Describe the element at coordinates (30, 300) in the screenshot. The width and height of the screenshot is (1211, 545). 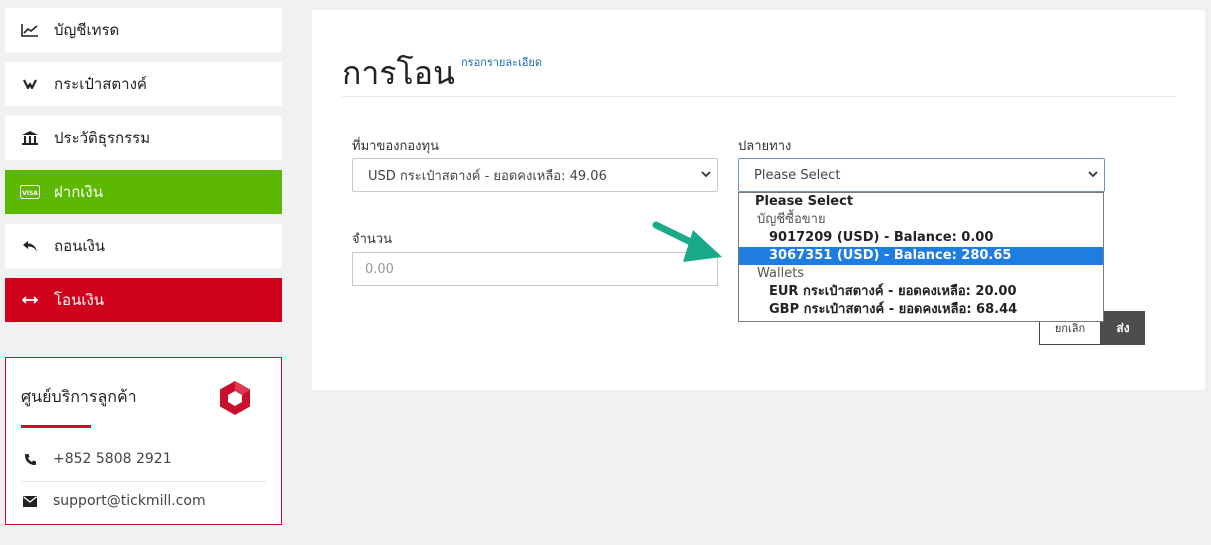
I see `transfer-arrows-icon` at that location.